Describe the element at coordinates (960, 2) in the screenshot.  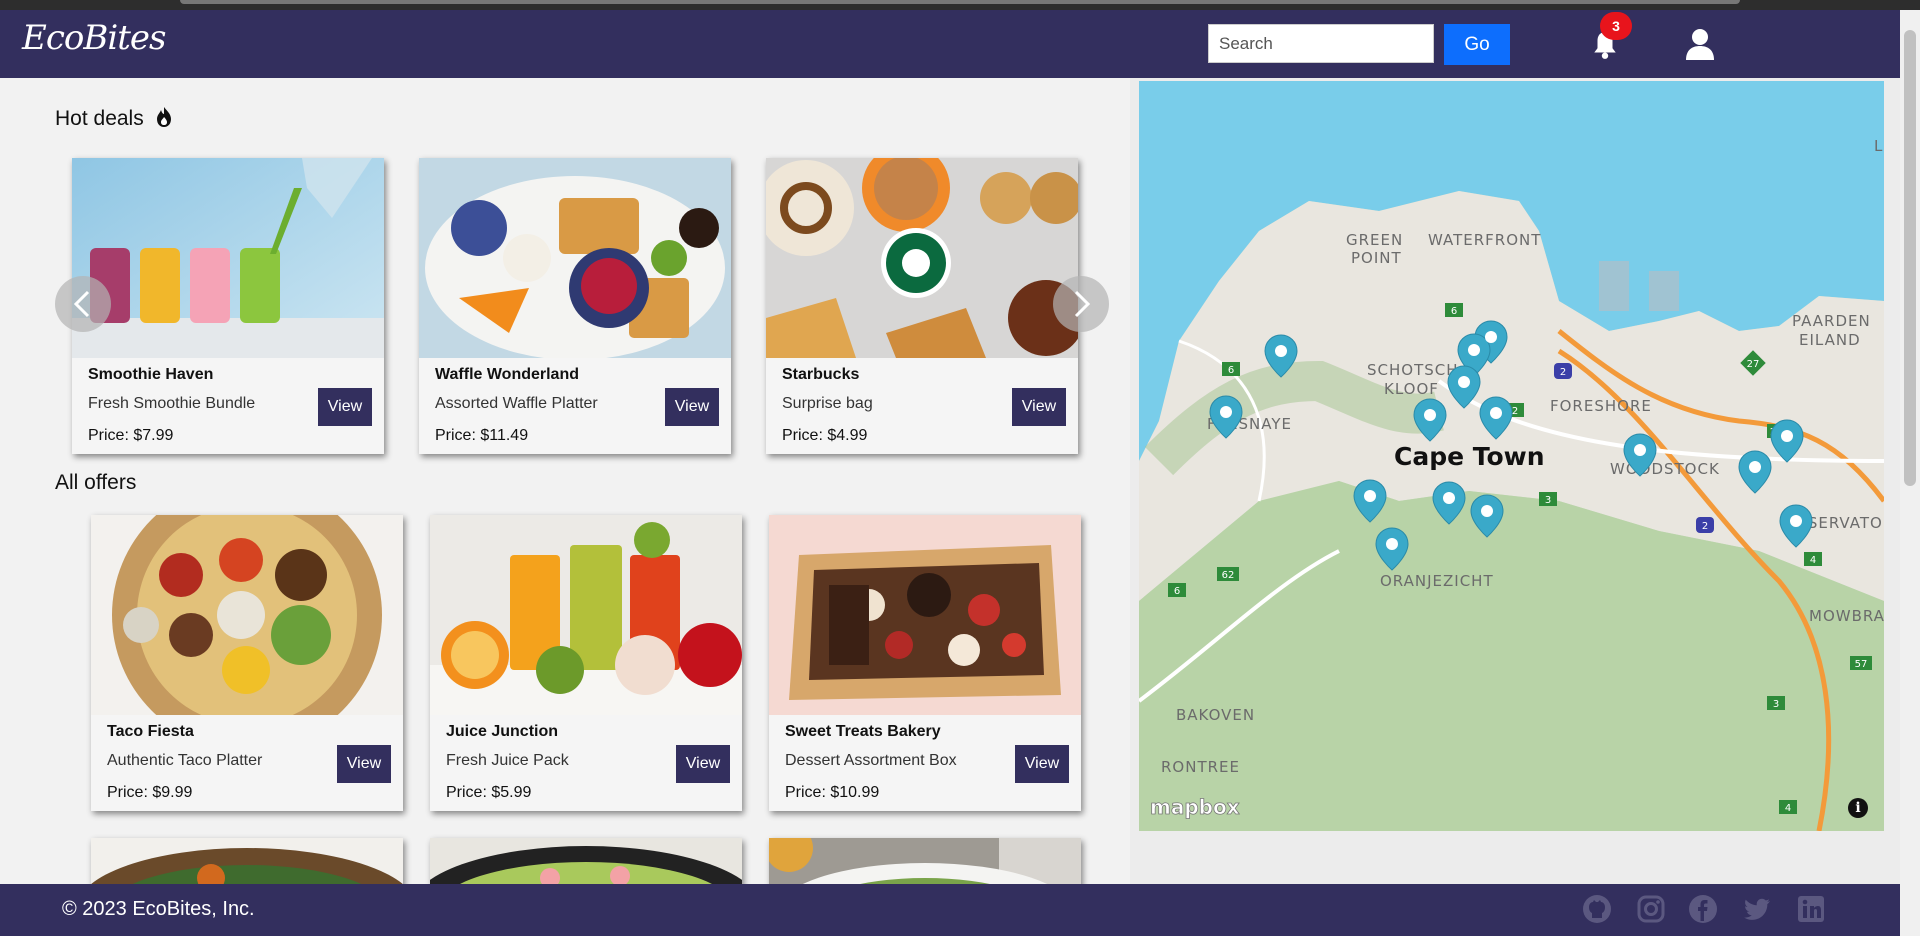
I see `browser-tab-edge` at that location.